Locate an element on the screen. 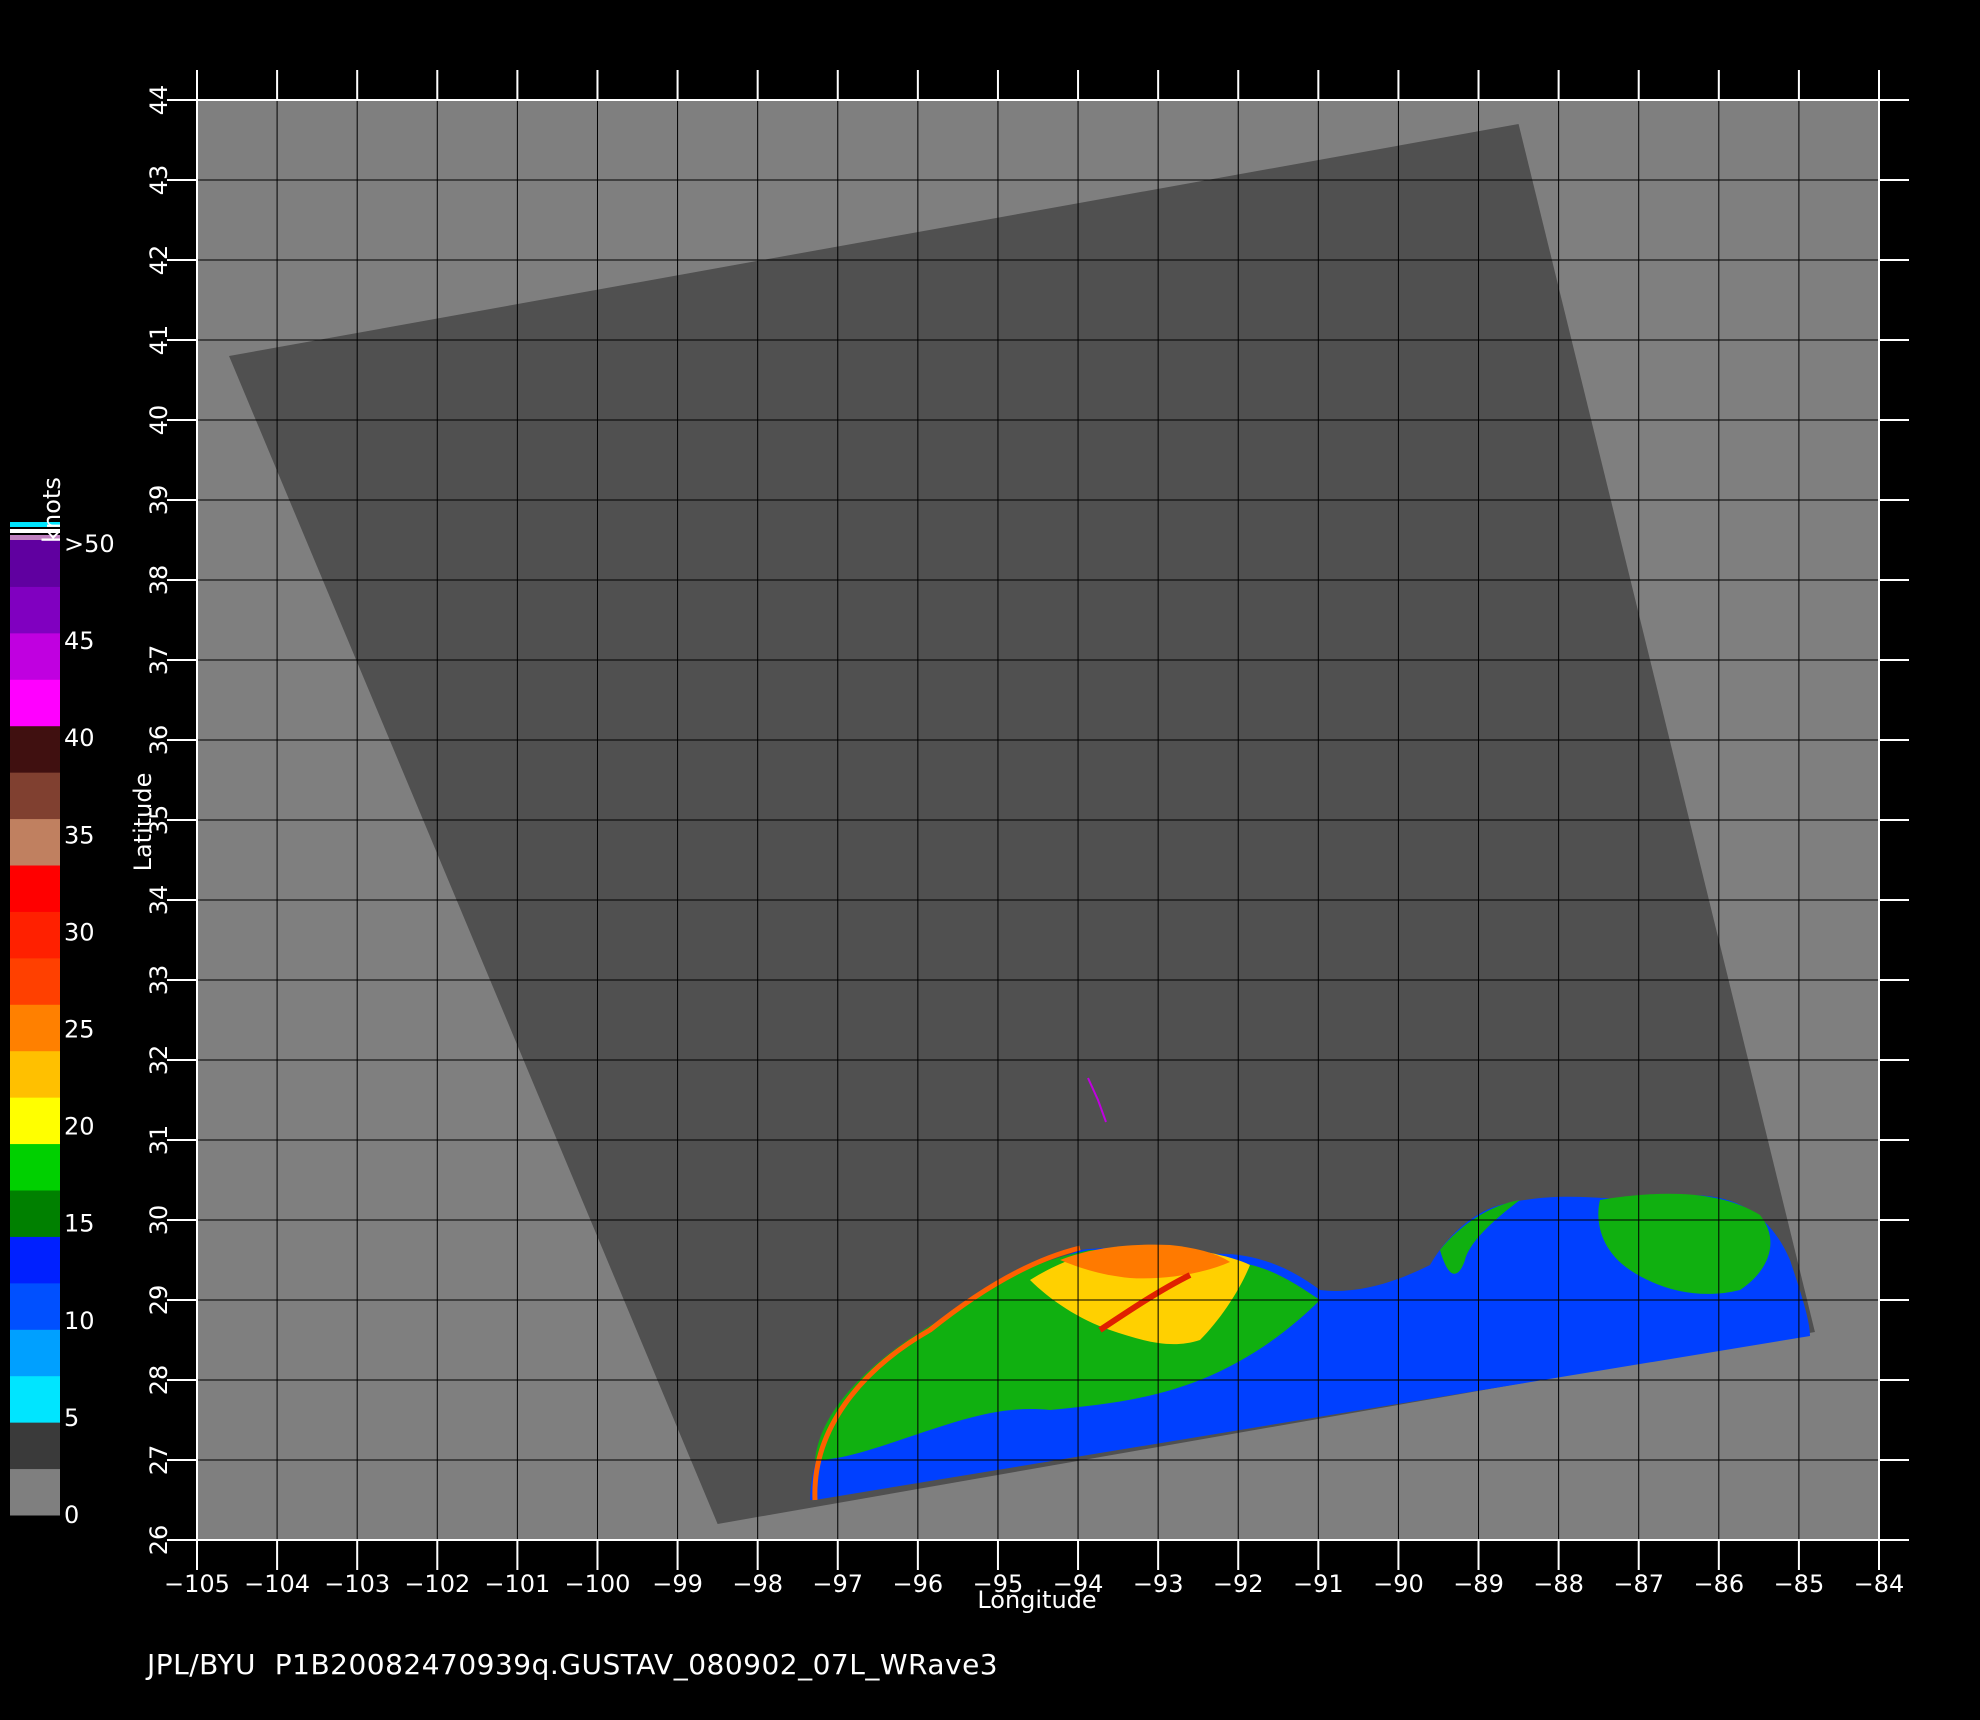  lon-tick-label: −92 is located at coordinates (1238, 1584).